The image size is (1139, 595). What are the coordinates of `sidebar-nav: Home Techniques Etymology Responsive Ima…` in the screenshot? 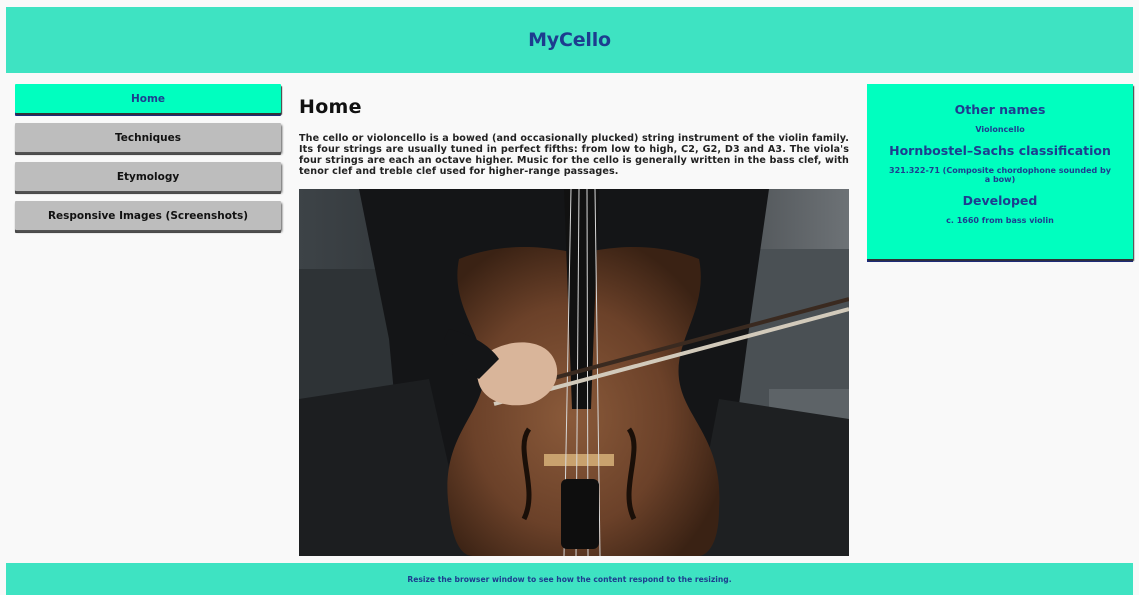 It's located at (148, 162).